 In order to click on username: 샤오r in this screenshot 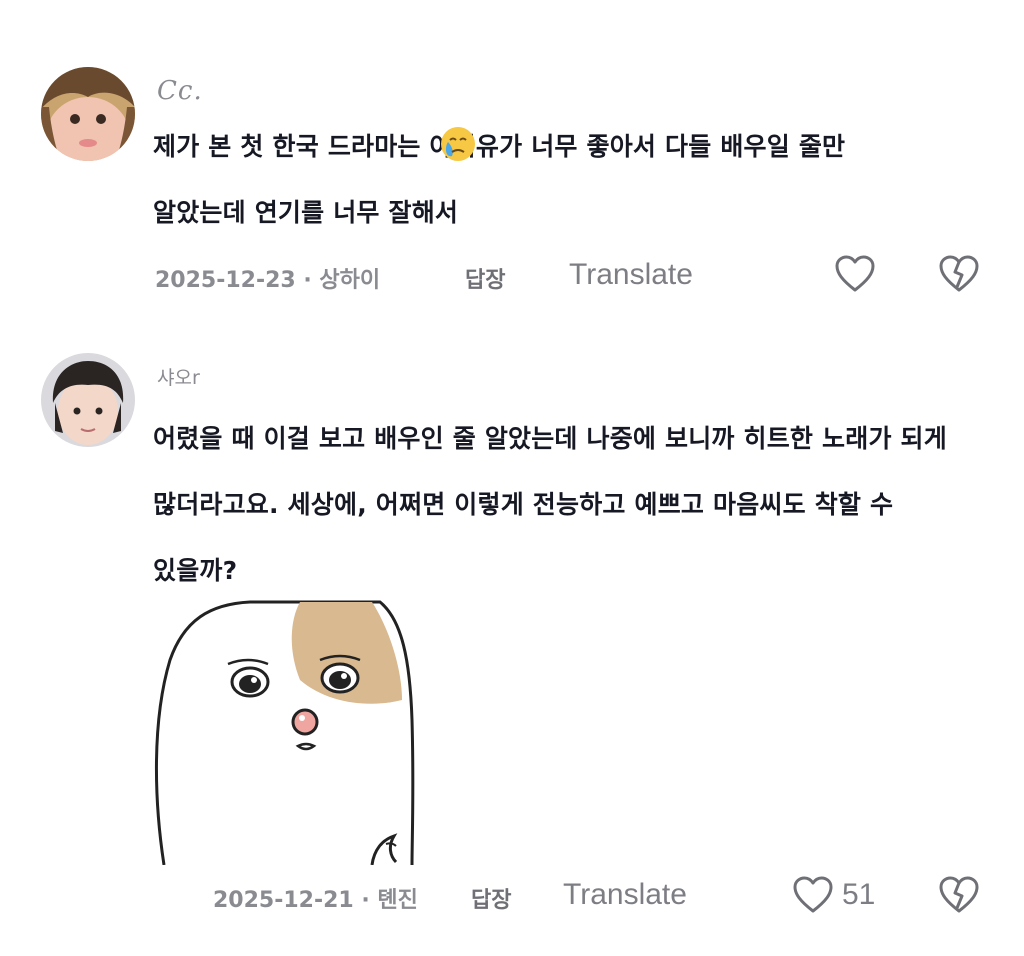, I will do `click(178, 376)`.